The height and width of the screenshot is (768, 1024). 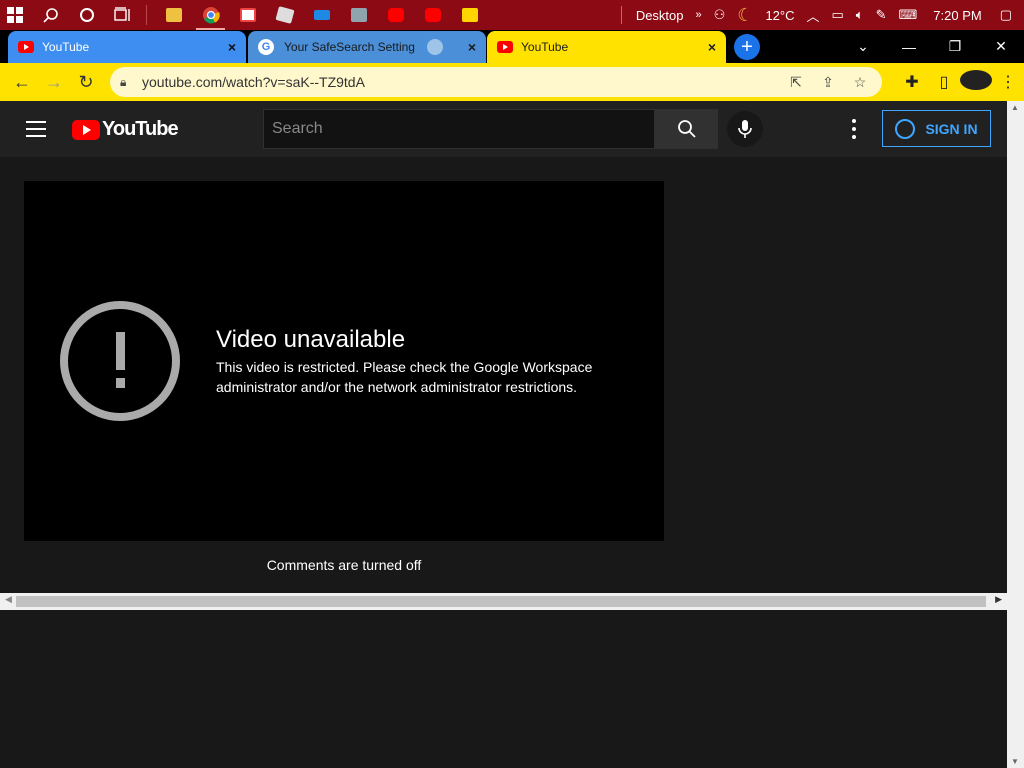 I want to click on roblox-icon, so click(x=284, y=15).